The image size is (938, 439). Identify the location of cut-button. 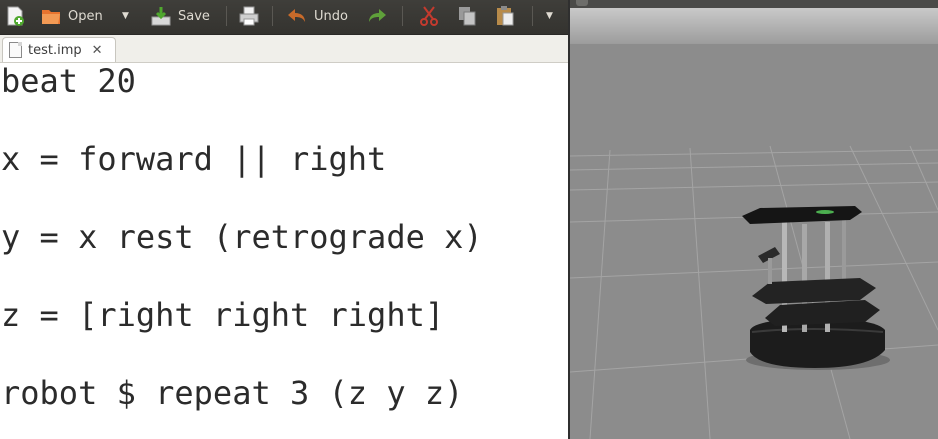
(429, 16).